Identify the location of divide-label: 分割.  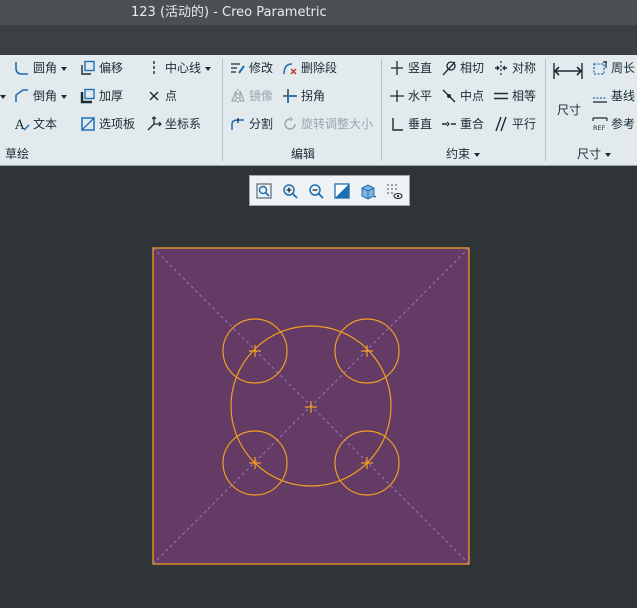
(261, 124).